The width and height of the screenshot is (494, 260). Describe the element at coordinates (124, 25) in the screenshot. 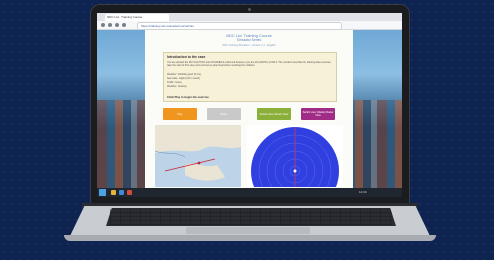

I see `home-icon` at that location.